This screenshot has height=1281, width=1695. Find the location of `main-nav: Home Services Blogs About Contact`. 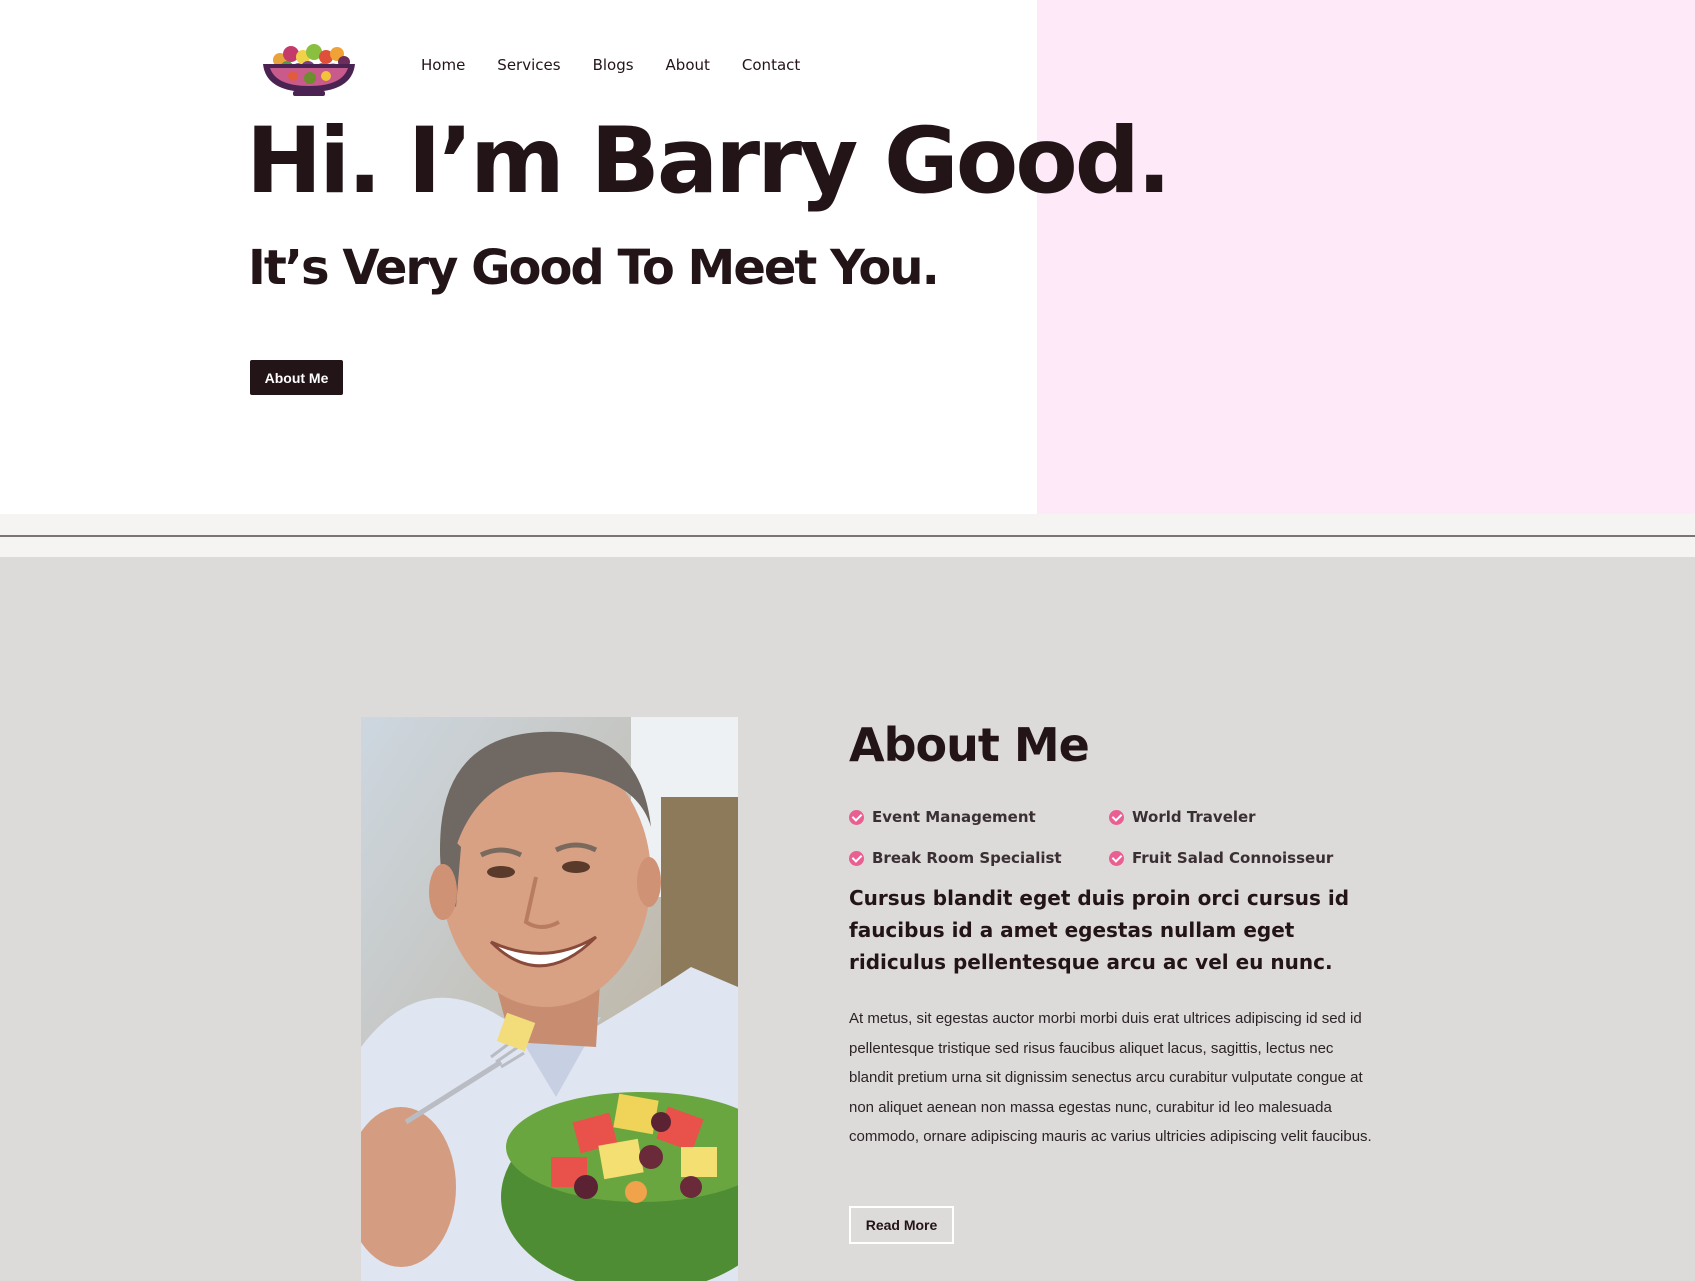

main-nav: Home Services Blogs About Contact is located at coordinates (610, 65).